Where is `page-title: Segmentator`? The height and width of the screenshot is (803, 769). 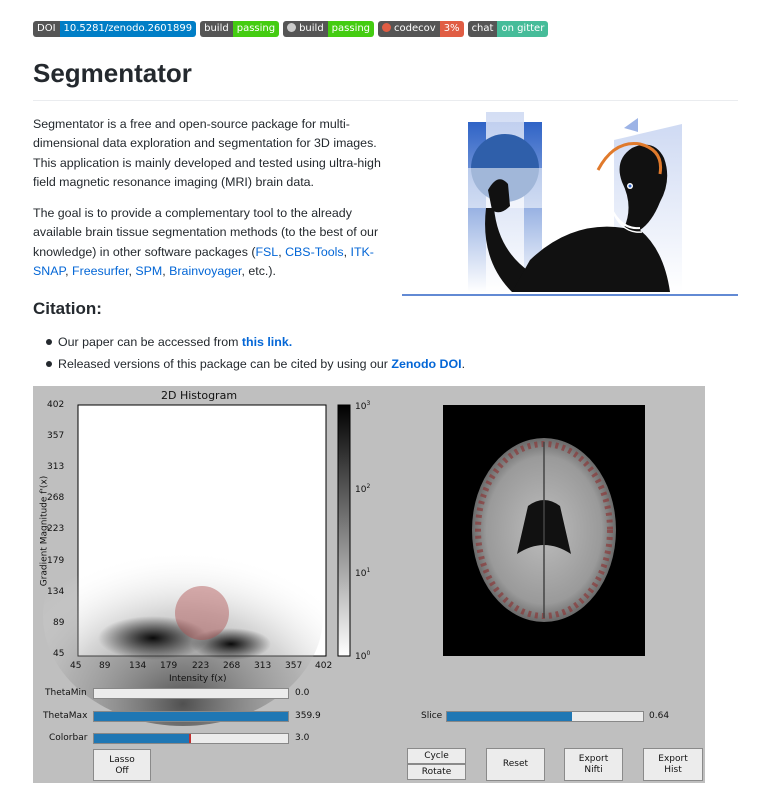 page-title: Segmentator is located at coordinates (112, 73).